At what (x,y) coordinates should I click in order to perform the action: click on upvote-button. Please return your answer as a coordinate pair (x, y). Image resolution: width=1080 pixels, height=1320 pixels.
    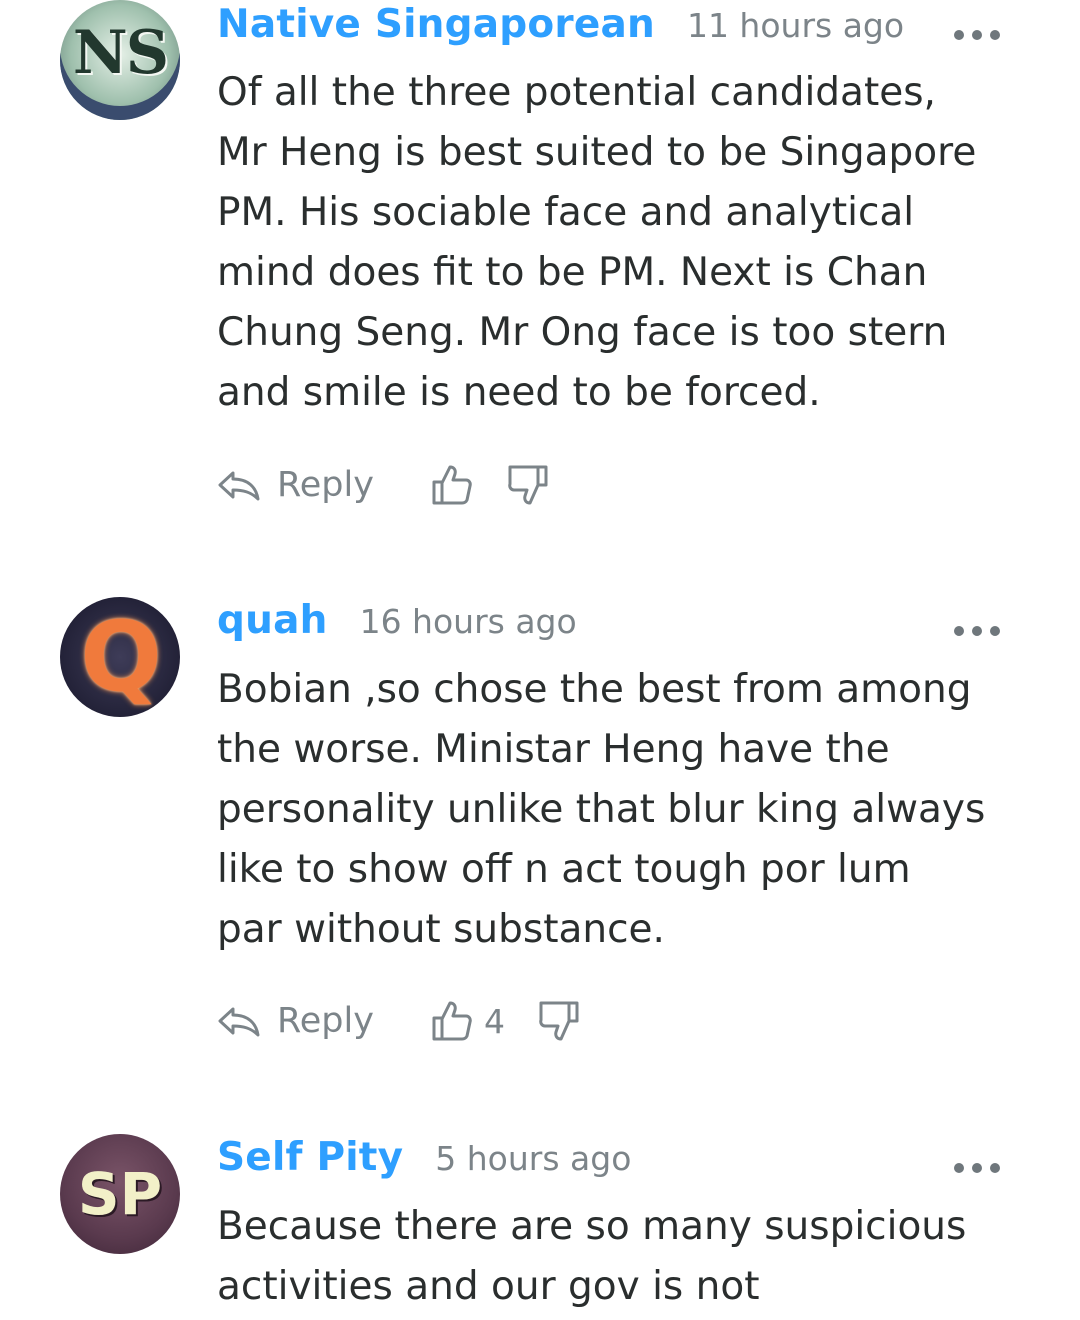
    Looking at the image, I should click on (452, 485).